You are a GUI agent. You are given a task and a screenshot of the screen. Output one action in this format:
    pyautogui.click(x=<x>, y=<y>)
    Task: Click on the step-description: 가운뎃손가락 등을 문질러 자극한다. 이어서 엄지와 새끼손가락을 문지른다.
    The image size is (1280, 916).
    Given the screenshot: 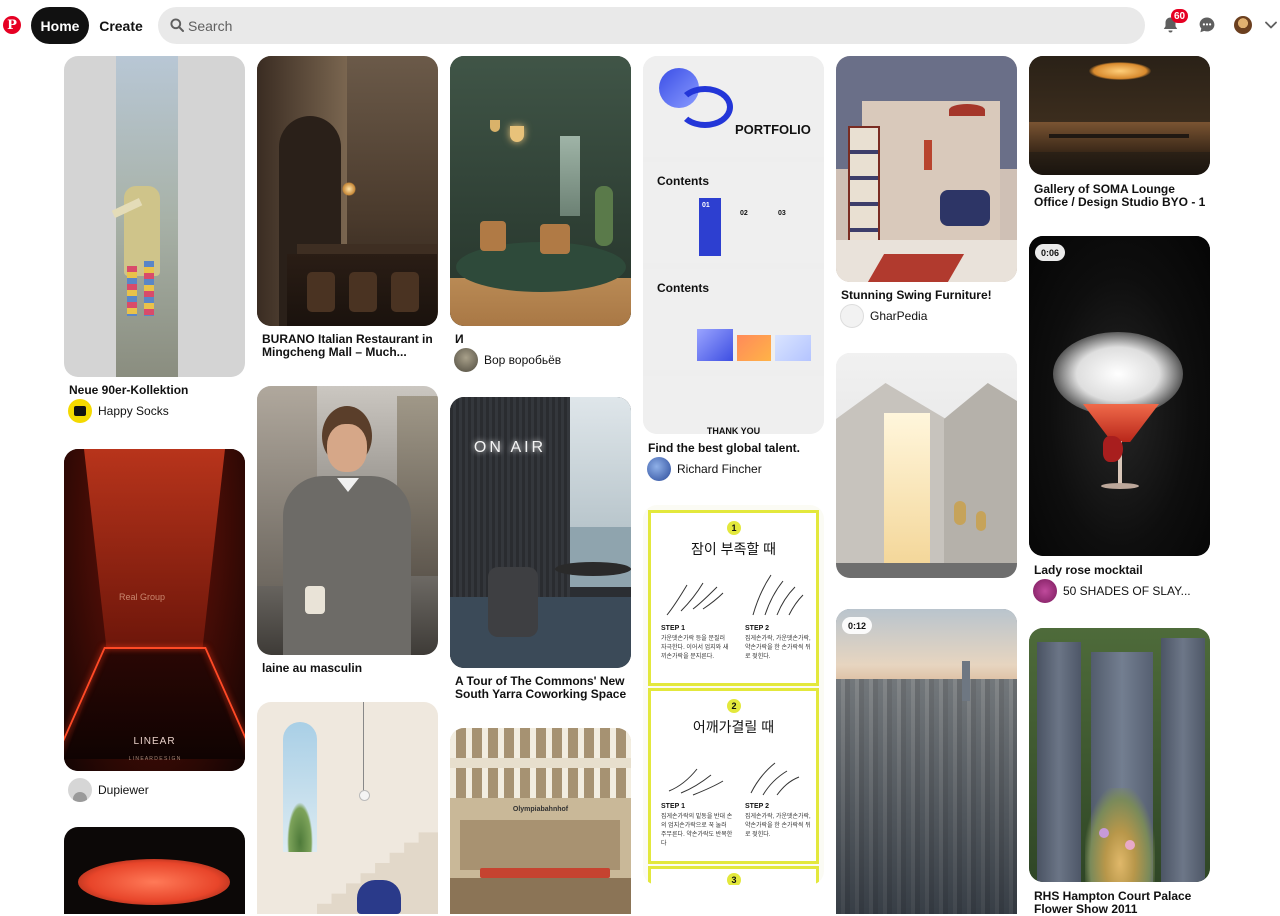 What is the action you would take?
    pyautogui.click(x=695, y=648)
    